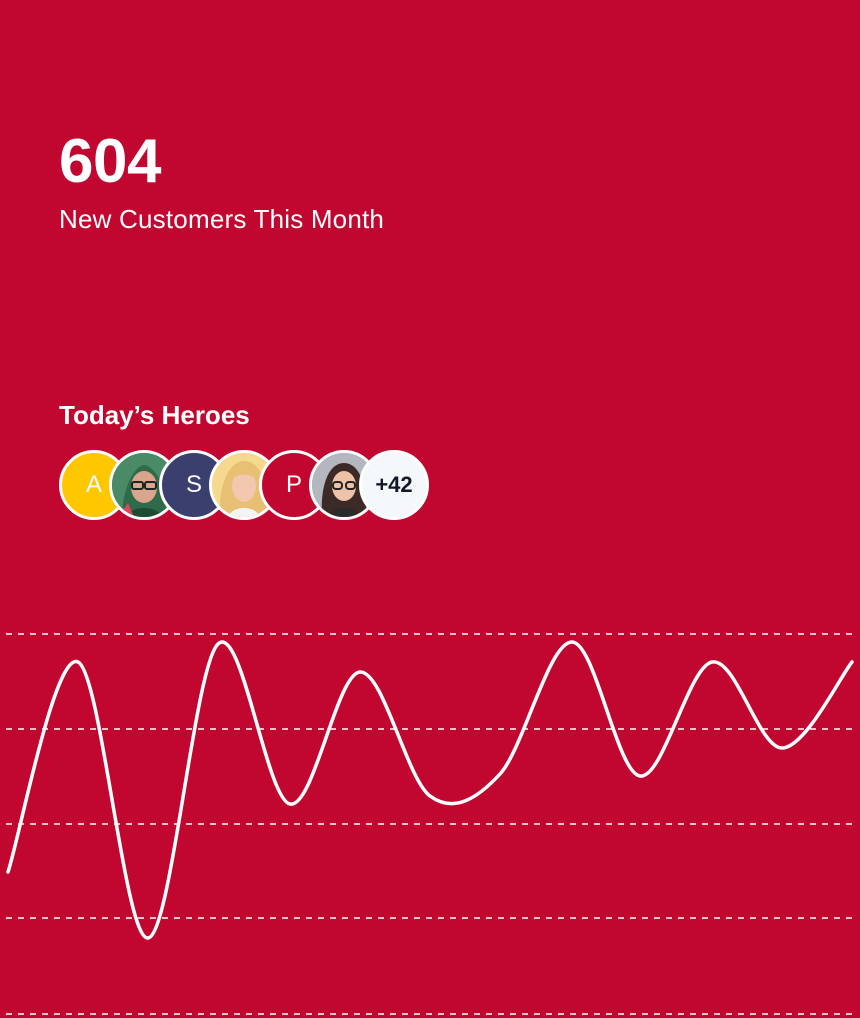 This screenshot has width=860, height=1018. I want to click on avatar-more-count: +42, so click(394, 485).